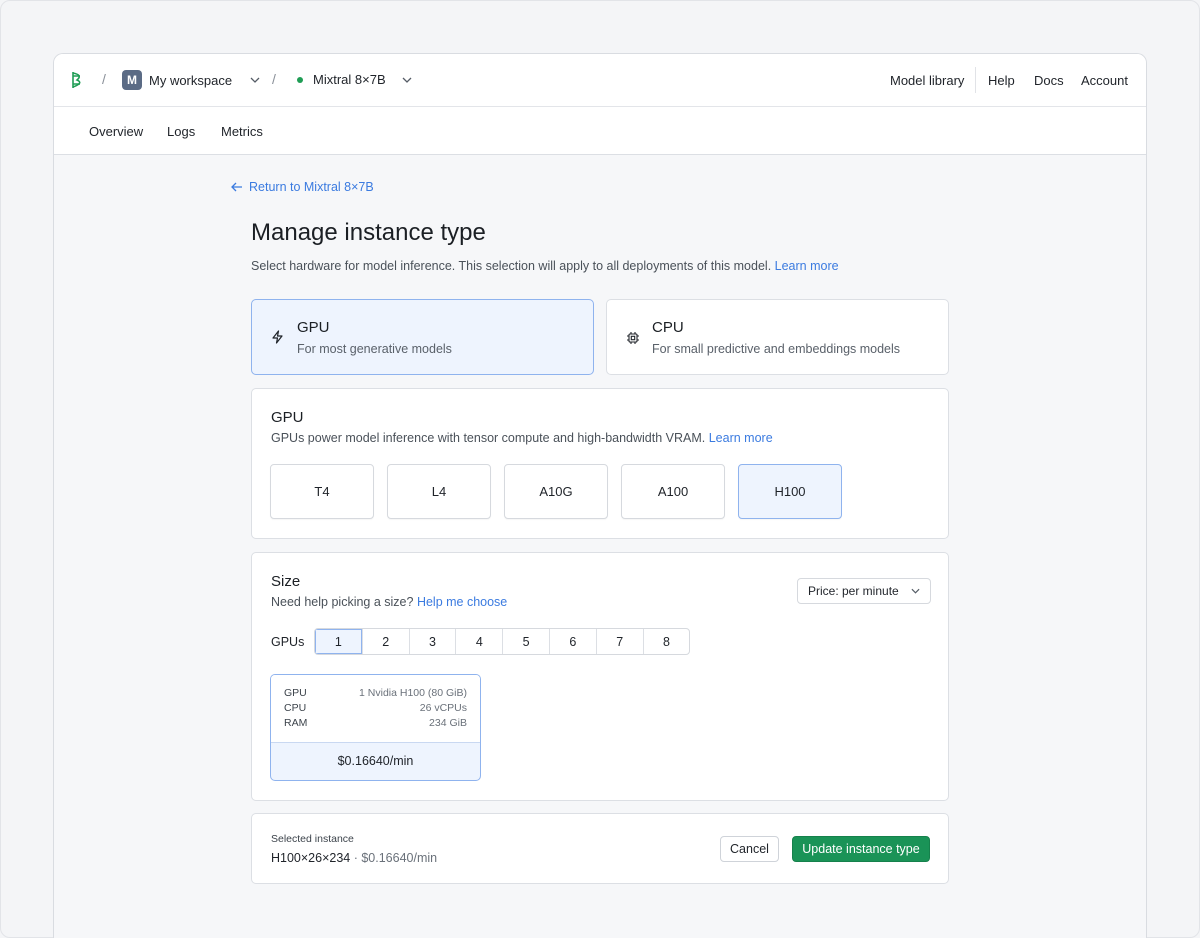 This screenshot has height=938, width=1200. Describe the element at coordinates (861, 849) in the screenshot. I see `update-instance-type-button: Update instance type` at that location.